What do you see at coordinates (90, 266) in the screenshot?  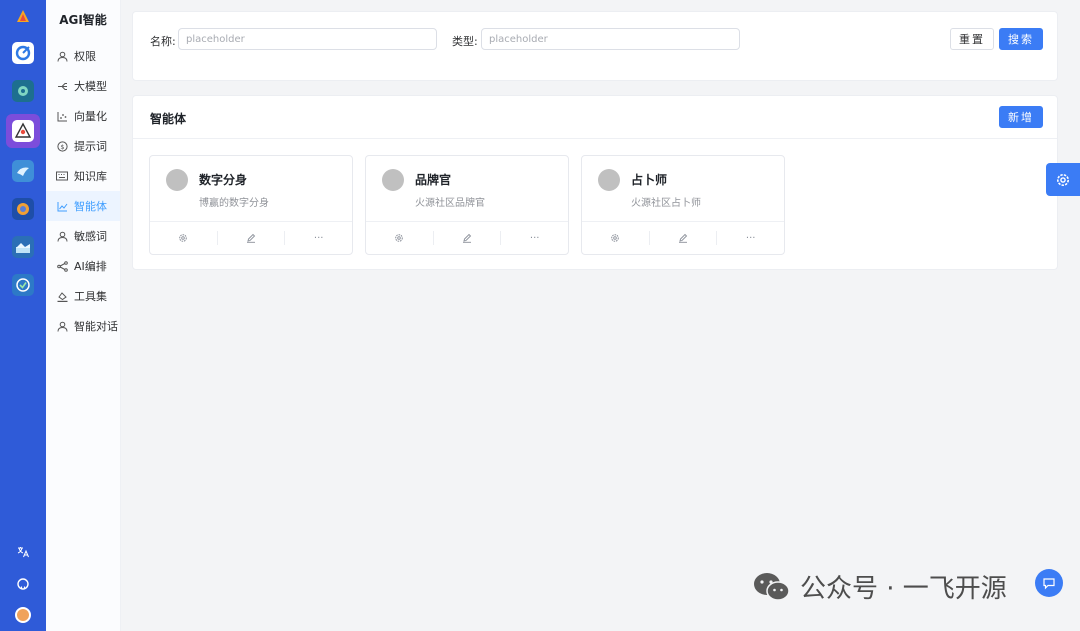 I see `sidebar-item-label: AI编排` at bounding box center [90, 266].